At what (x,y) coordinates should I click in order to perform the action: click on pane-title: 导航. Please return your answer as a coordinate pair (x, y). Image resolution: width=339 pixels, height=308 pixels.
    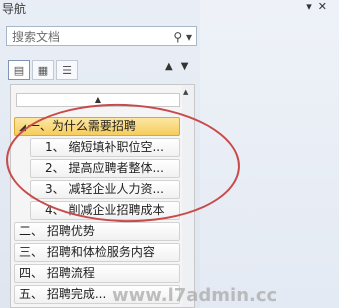
    Looking at the image, I should click on (14, 9).